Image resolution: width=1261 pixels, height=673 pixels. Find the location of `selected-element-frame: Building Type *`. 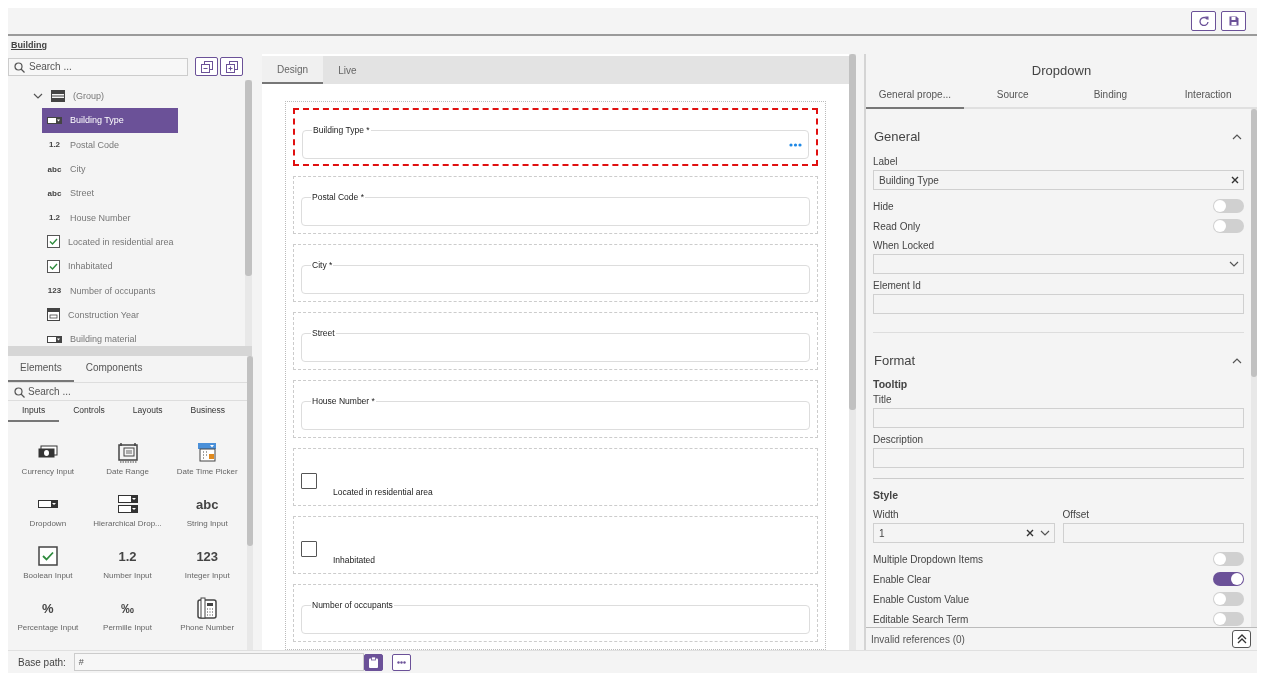

selected-element-frame: Building Type * is located at coordinates (555, 137).